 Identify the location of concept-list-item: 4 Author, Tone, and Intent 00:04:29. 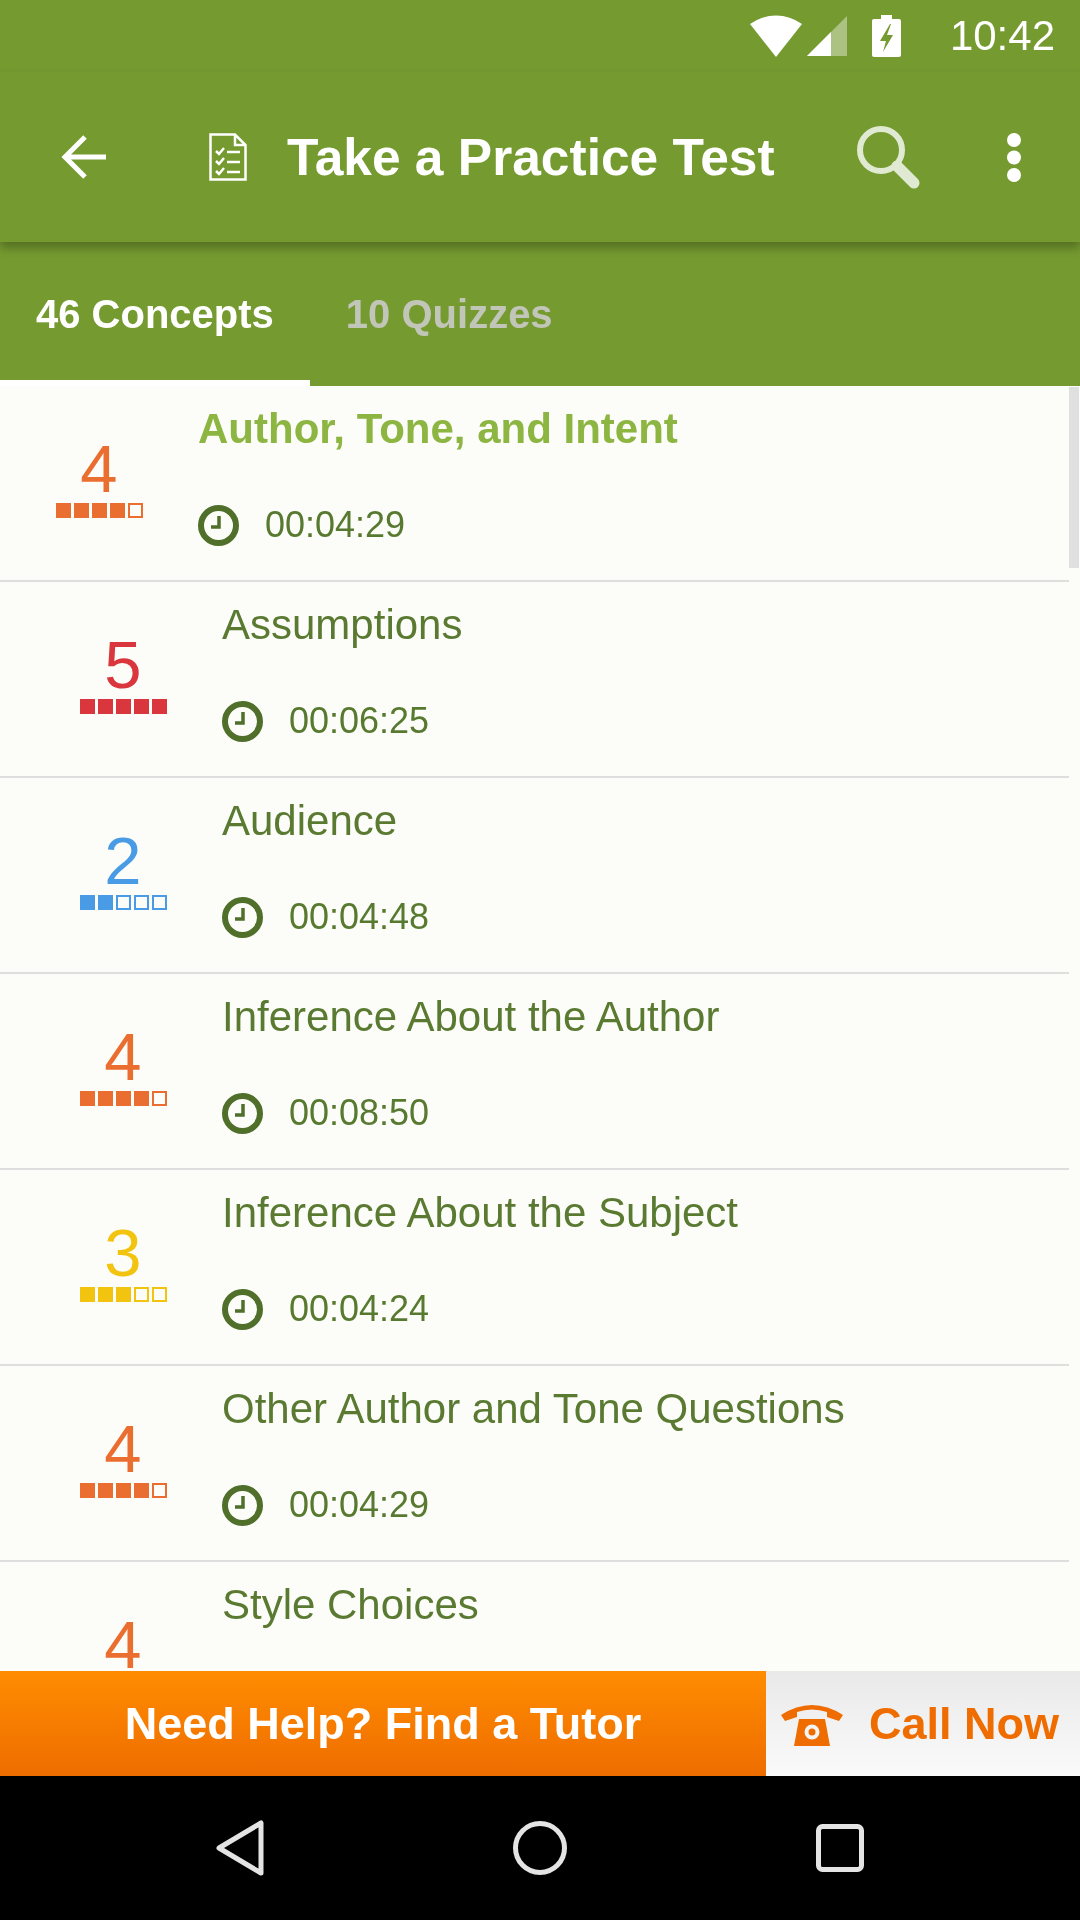
(534, 484).